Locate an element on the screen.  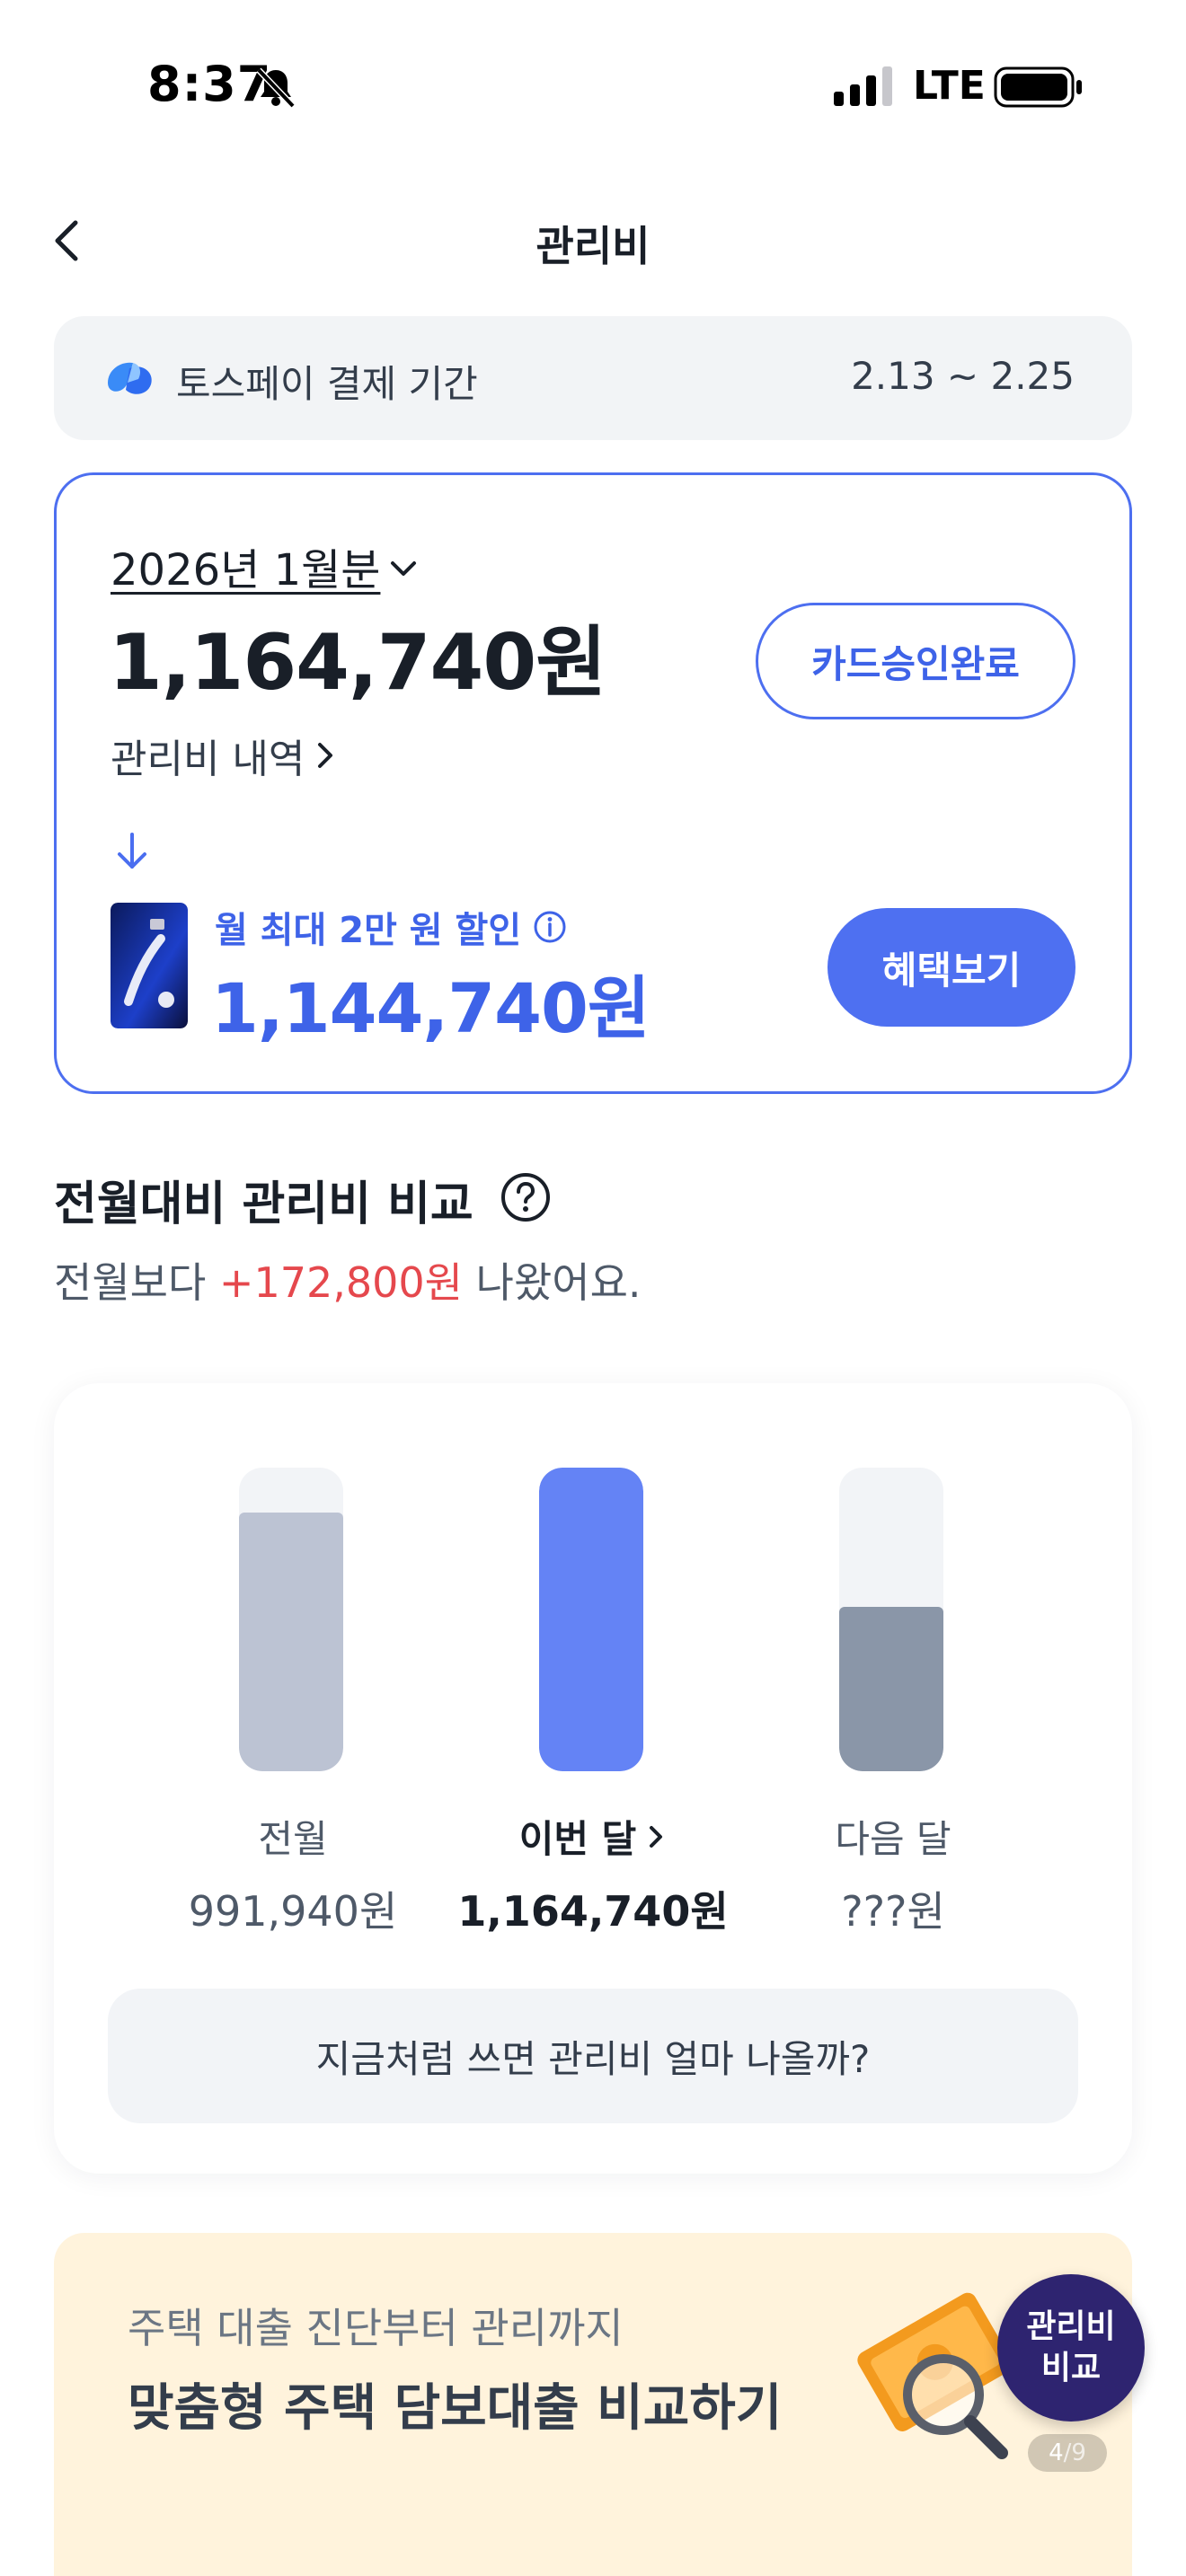
view-benefits-button: 혜택보기 is located at coordinates (951, 967).